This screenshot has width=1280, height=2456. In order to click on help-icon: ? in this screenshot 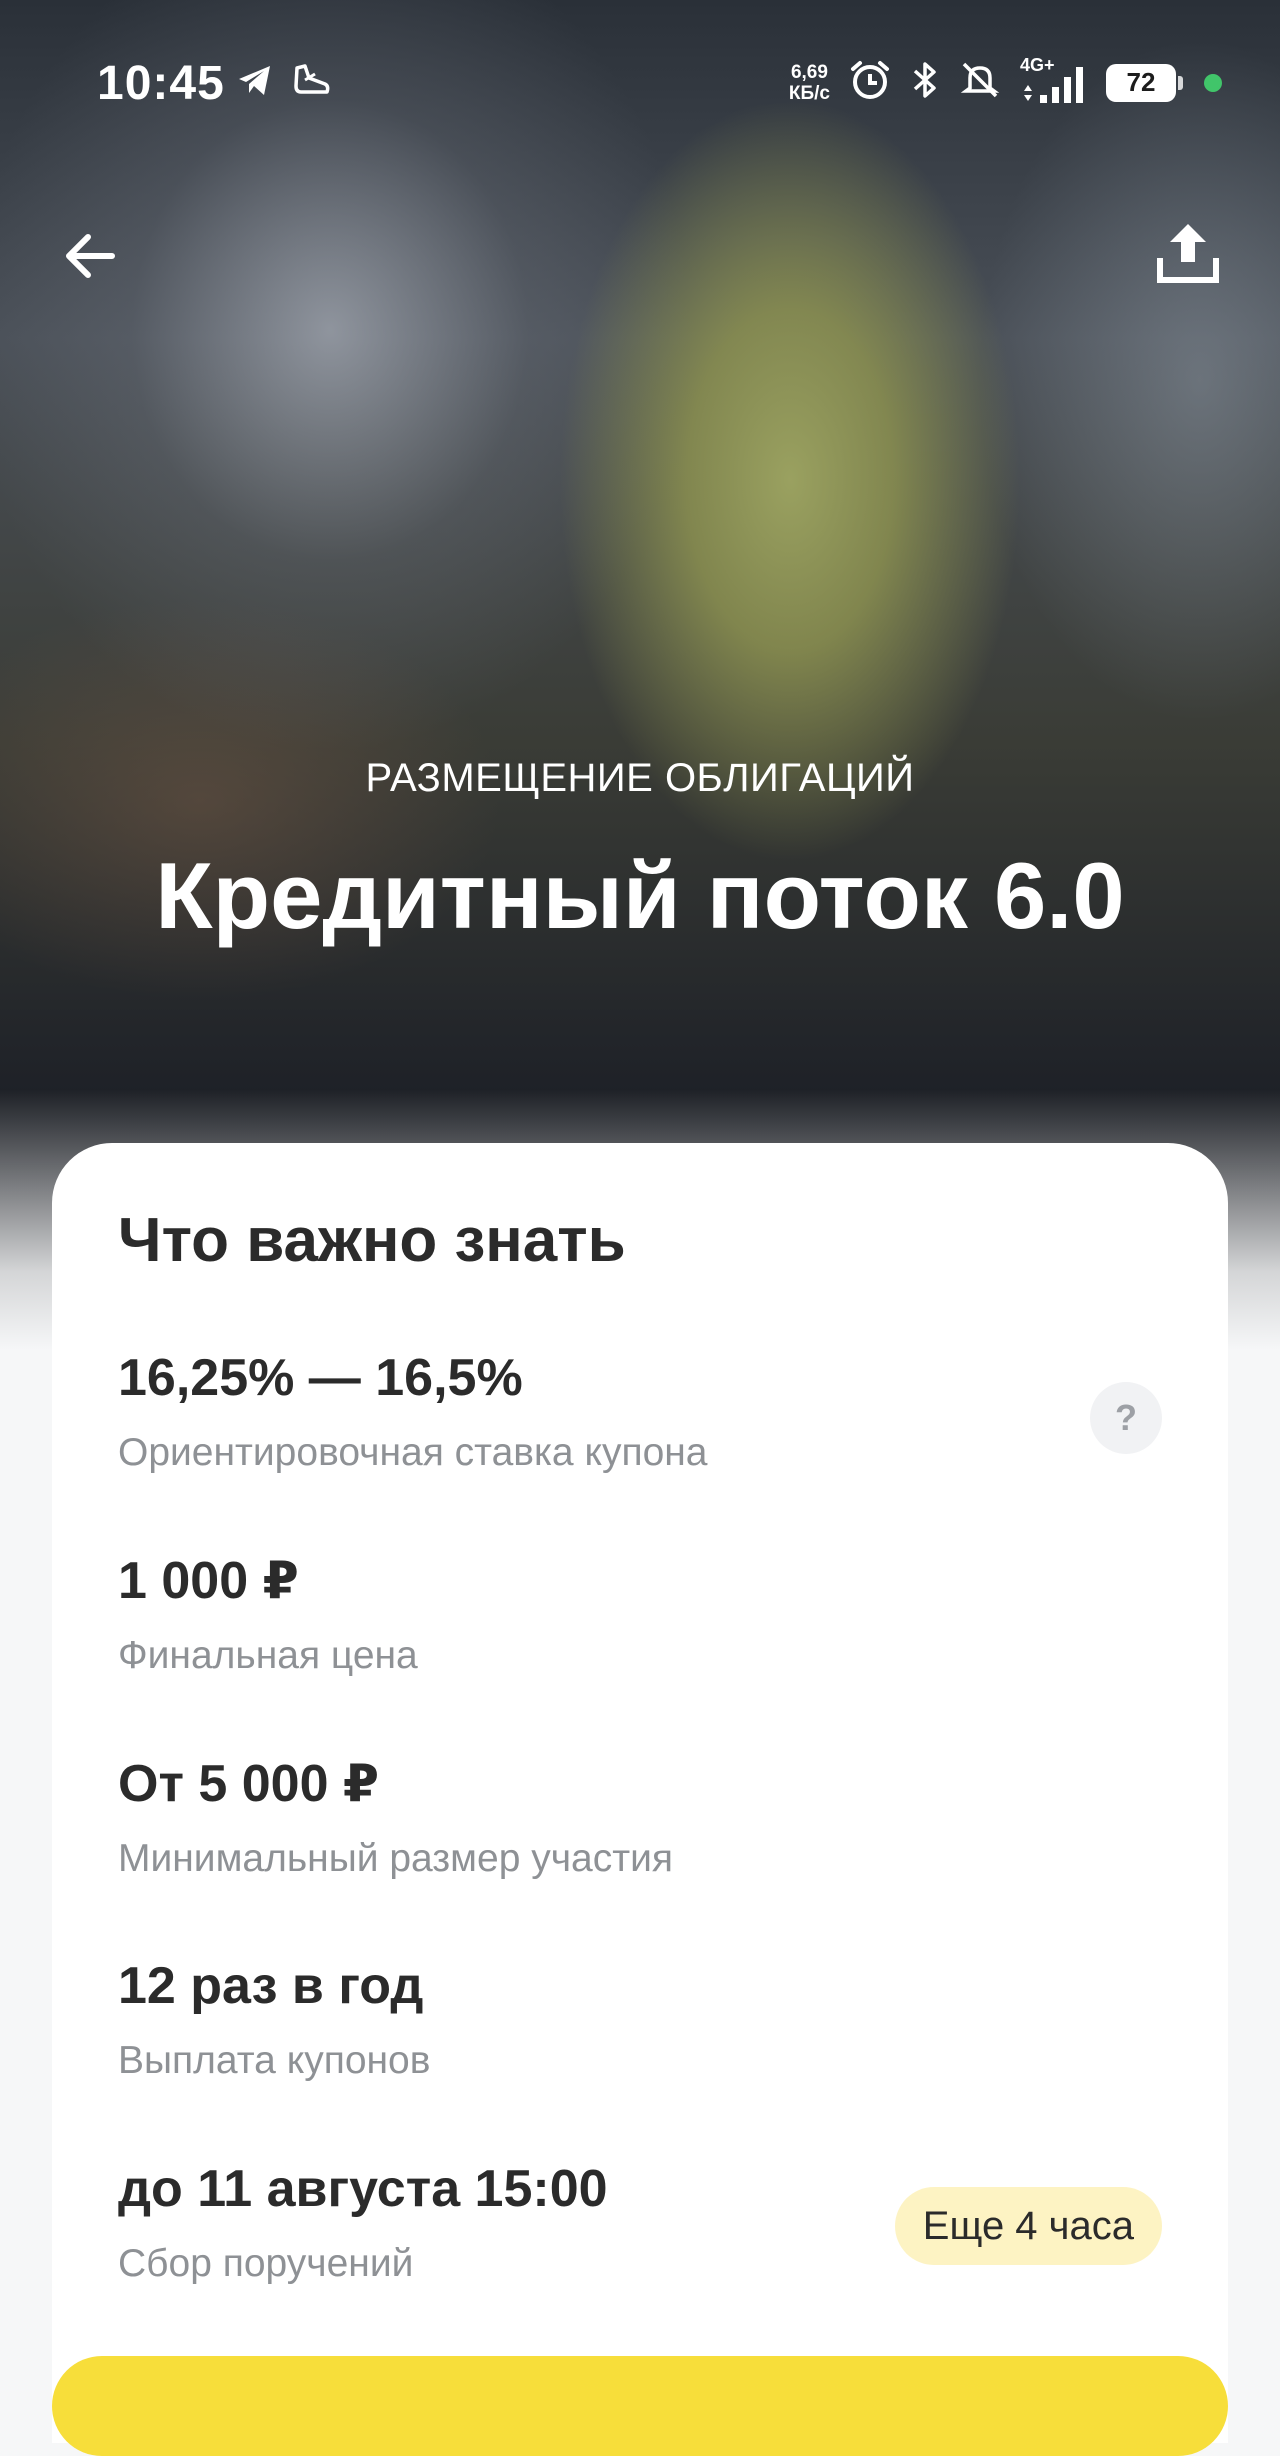, I will do `click(1126, 1418)`.